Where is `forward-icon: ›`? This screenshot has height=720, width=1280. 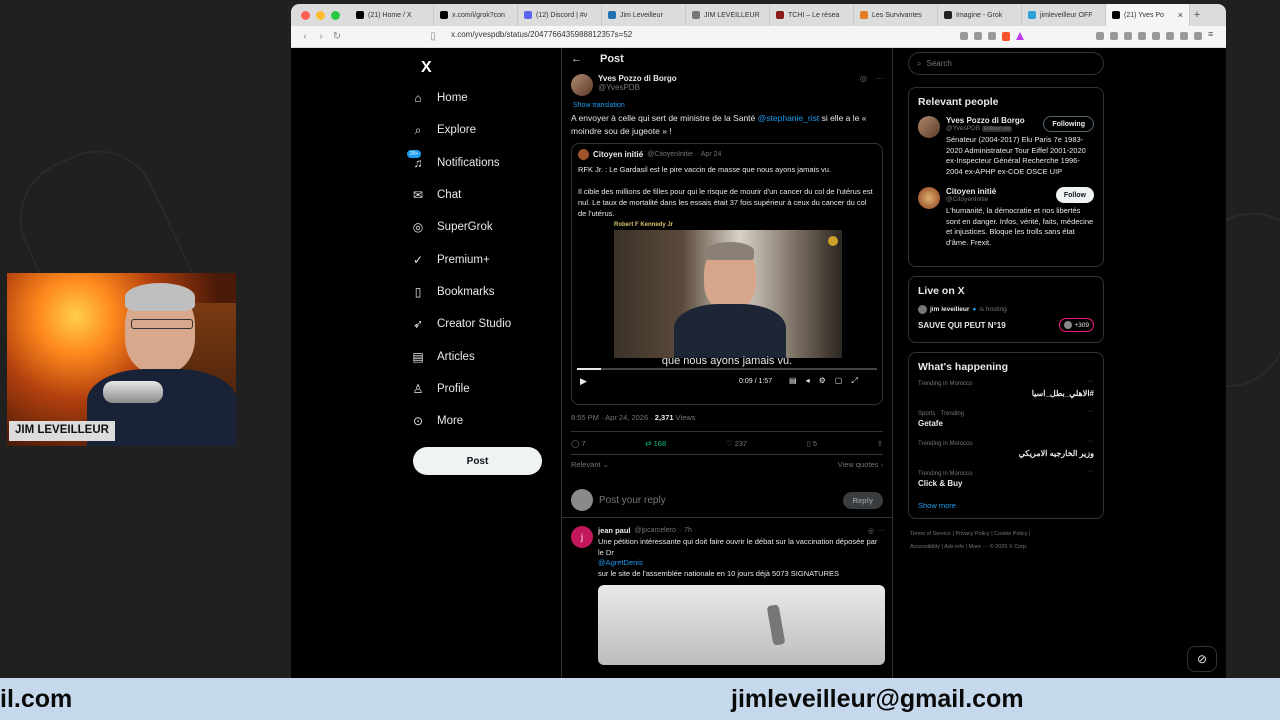
forward-icon: › is located at coordinates (321, 37).